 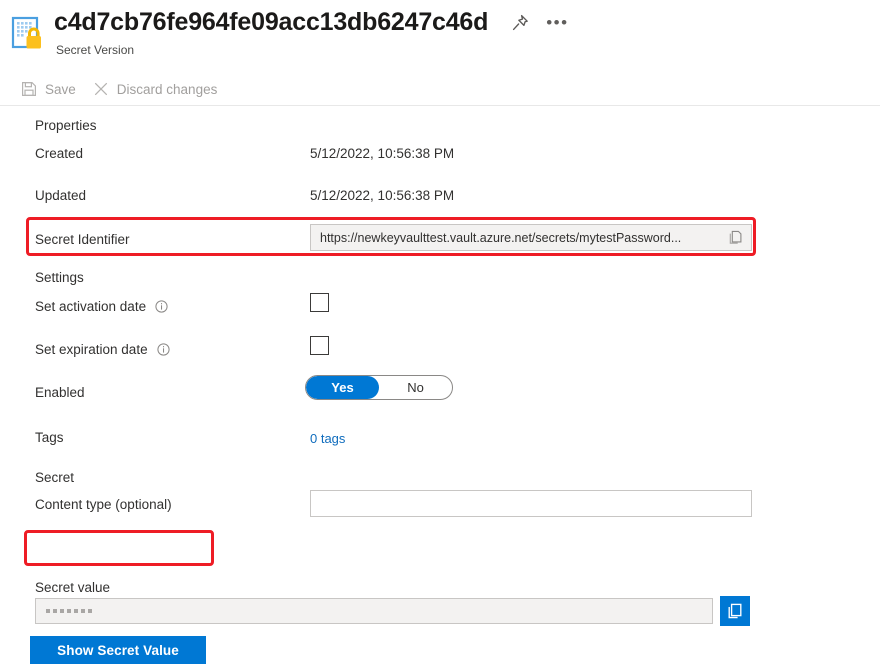 What do you see at coordinates (415, 387) in the screenshot?
I see `enabled-toggle-no: No` at bounding box center [415, 387].